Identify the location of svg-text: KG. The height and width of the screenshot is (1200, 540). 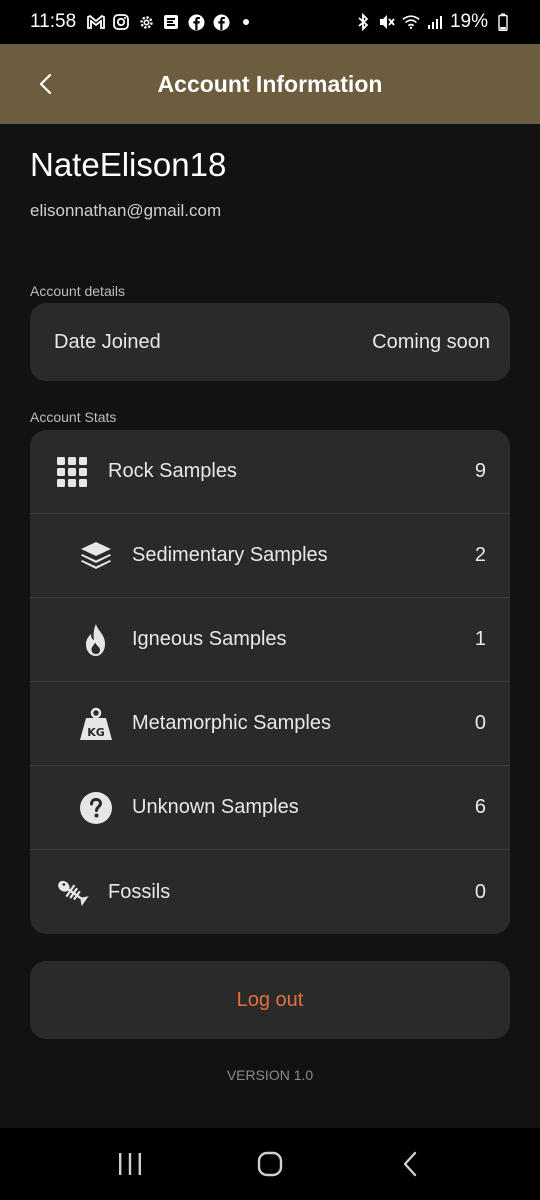
(96, 732).